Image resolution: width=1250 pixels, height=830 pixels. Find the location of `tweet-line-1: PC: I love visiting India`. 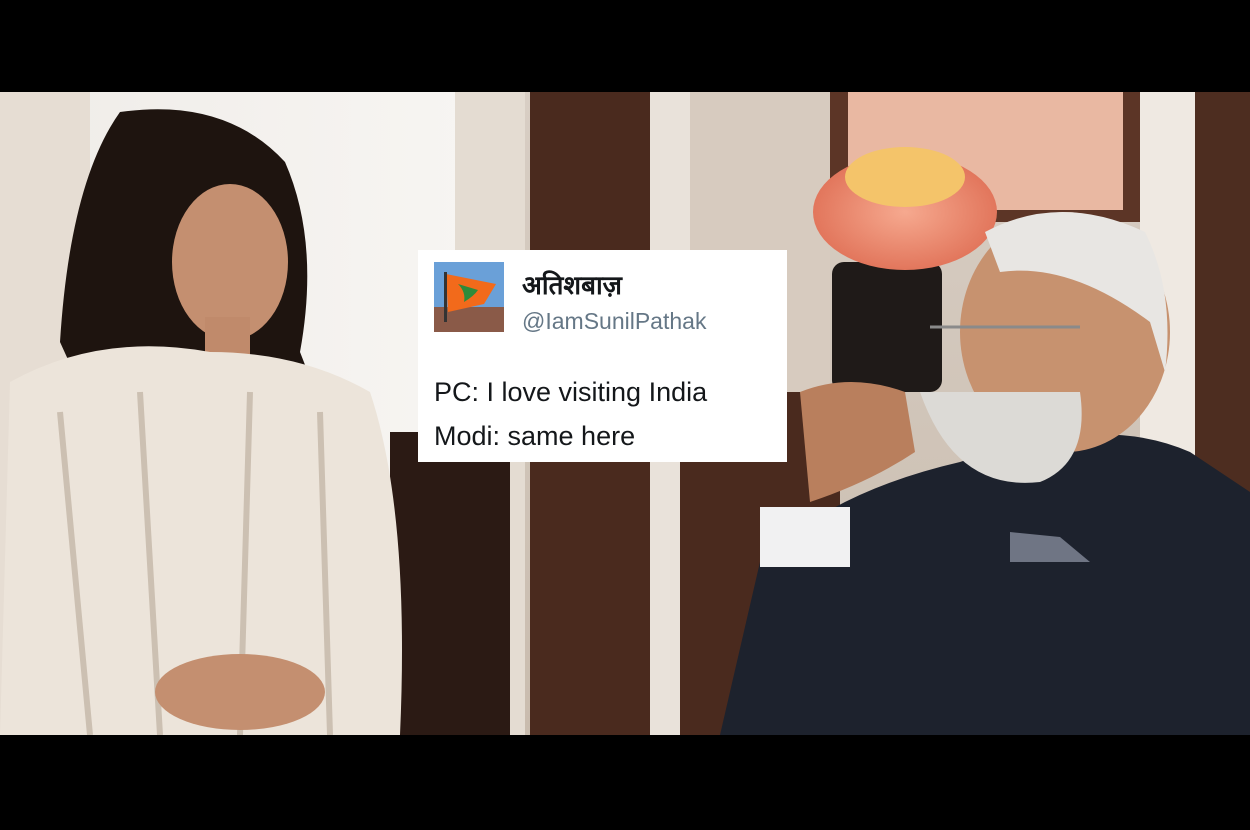

tweet-line-1: PC: I love visiting India is located at coordinates (571, 392).